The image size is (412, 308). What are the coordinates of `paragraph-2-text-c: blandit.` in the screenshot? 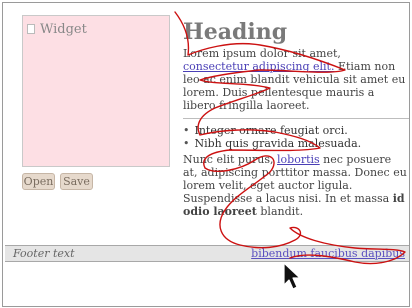 It's located at (280, 211).